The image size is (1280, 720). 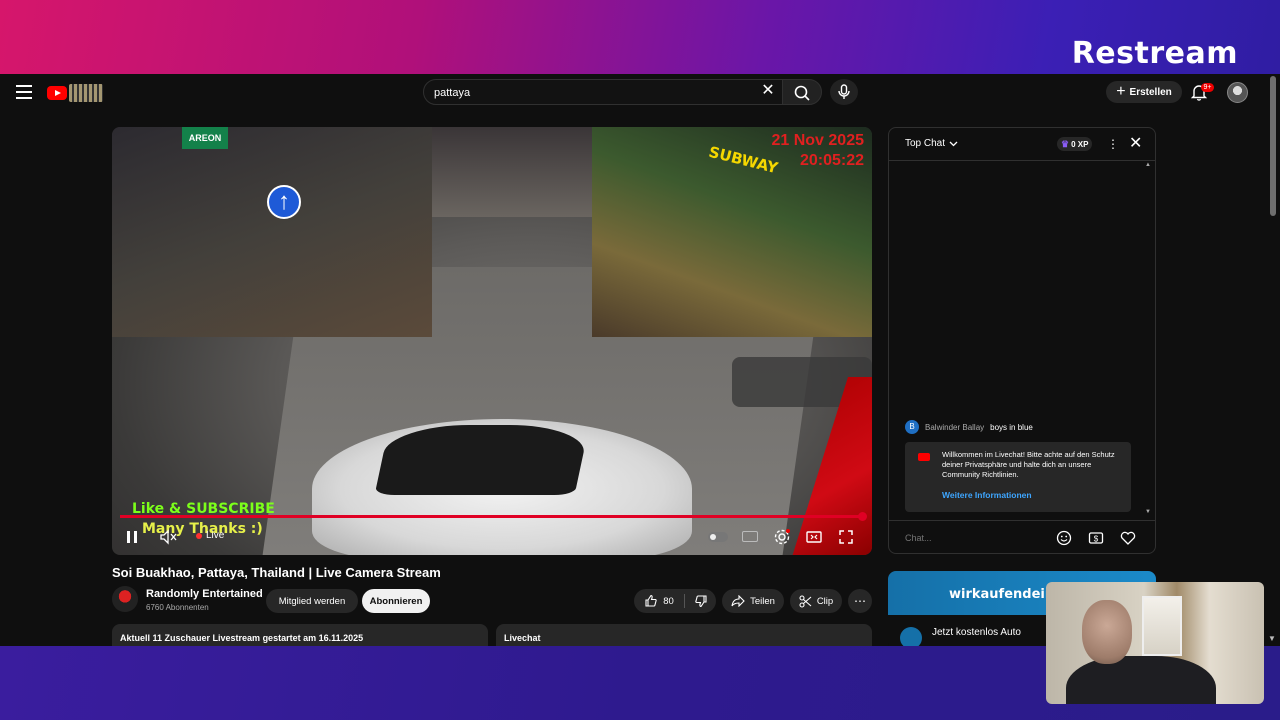 What do you see at coordinates (668, 601) in the screenshot?
I see `like-count: 80` at bounding box center [668, 601].